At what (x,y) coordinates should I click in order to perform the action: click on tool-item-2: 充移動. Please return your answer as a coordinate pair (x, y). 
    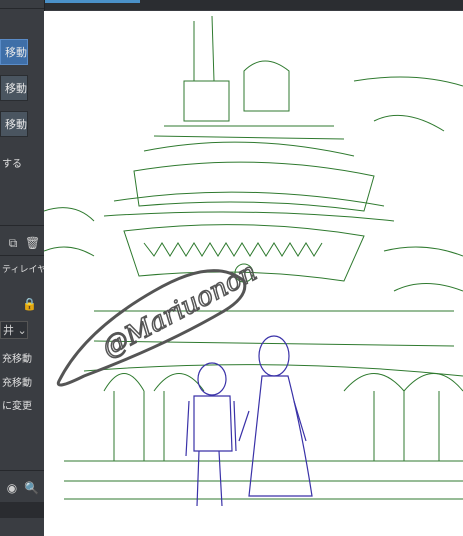
    Looking at the image, I should click on (17, 381).